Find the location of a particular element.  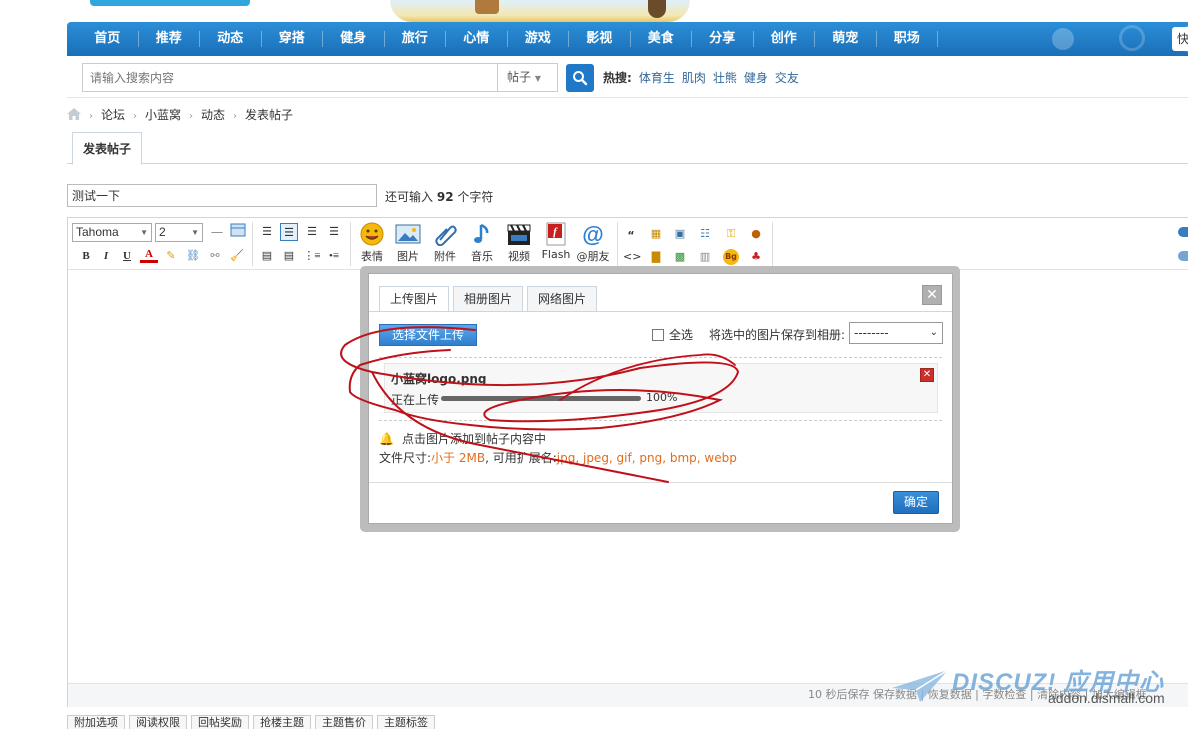

hot-keyword-link: 健身 is located at coordinates (756, 78).